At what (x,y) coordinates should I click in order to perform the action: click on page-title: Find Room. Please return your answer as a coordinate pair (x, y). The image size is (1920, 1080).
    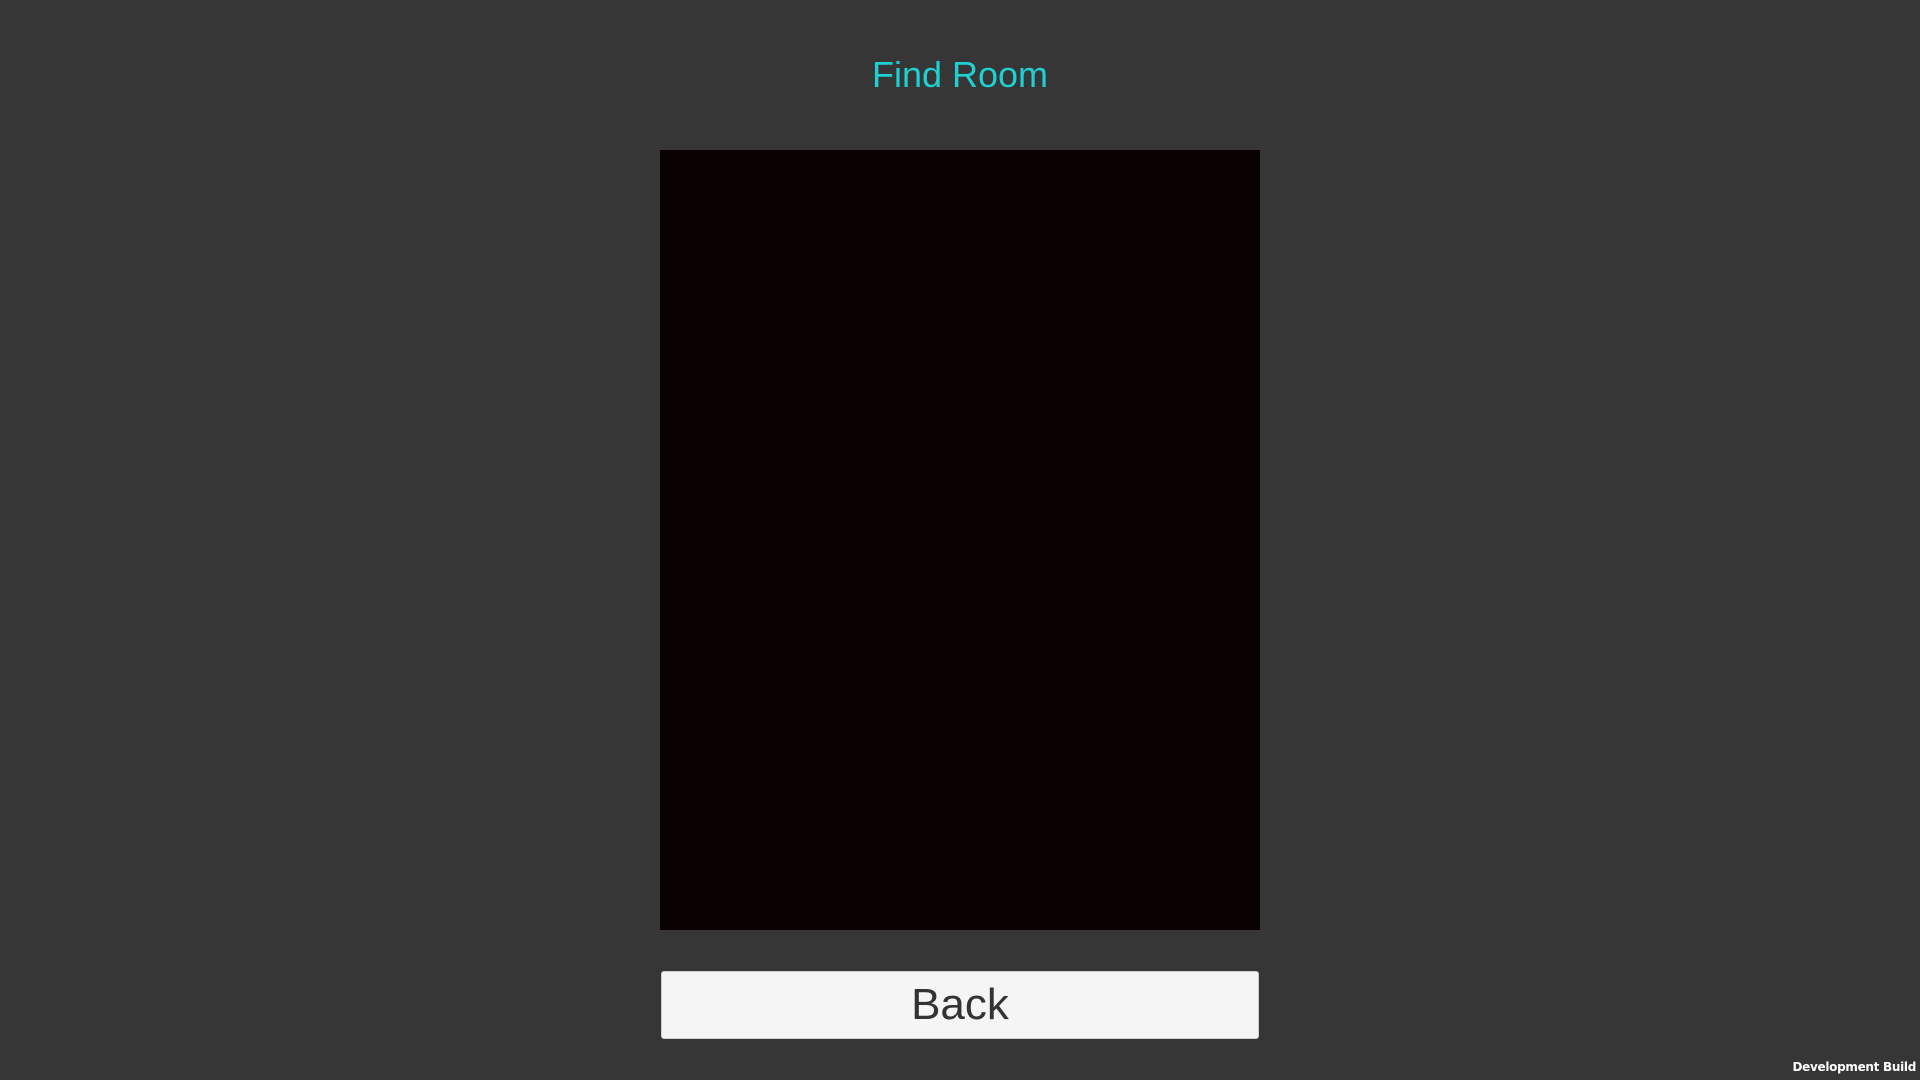
    Looking at the image, I should click on (960, 74).